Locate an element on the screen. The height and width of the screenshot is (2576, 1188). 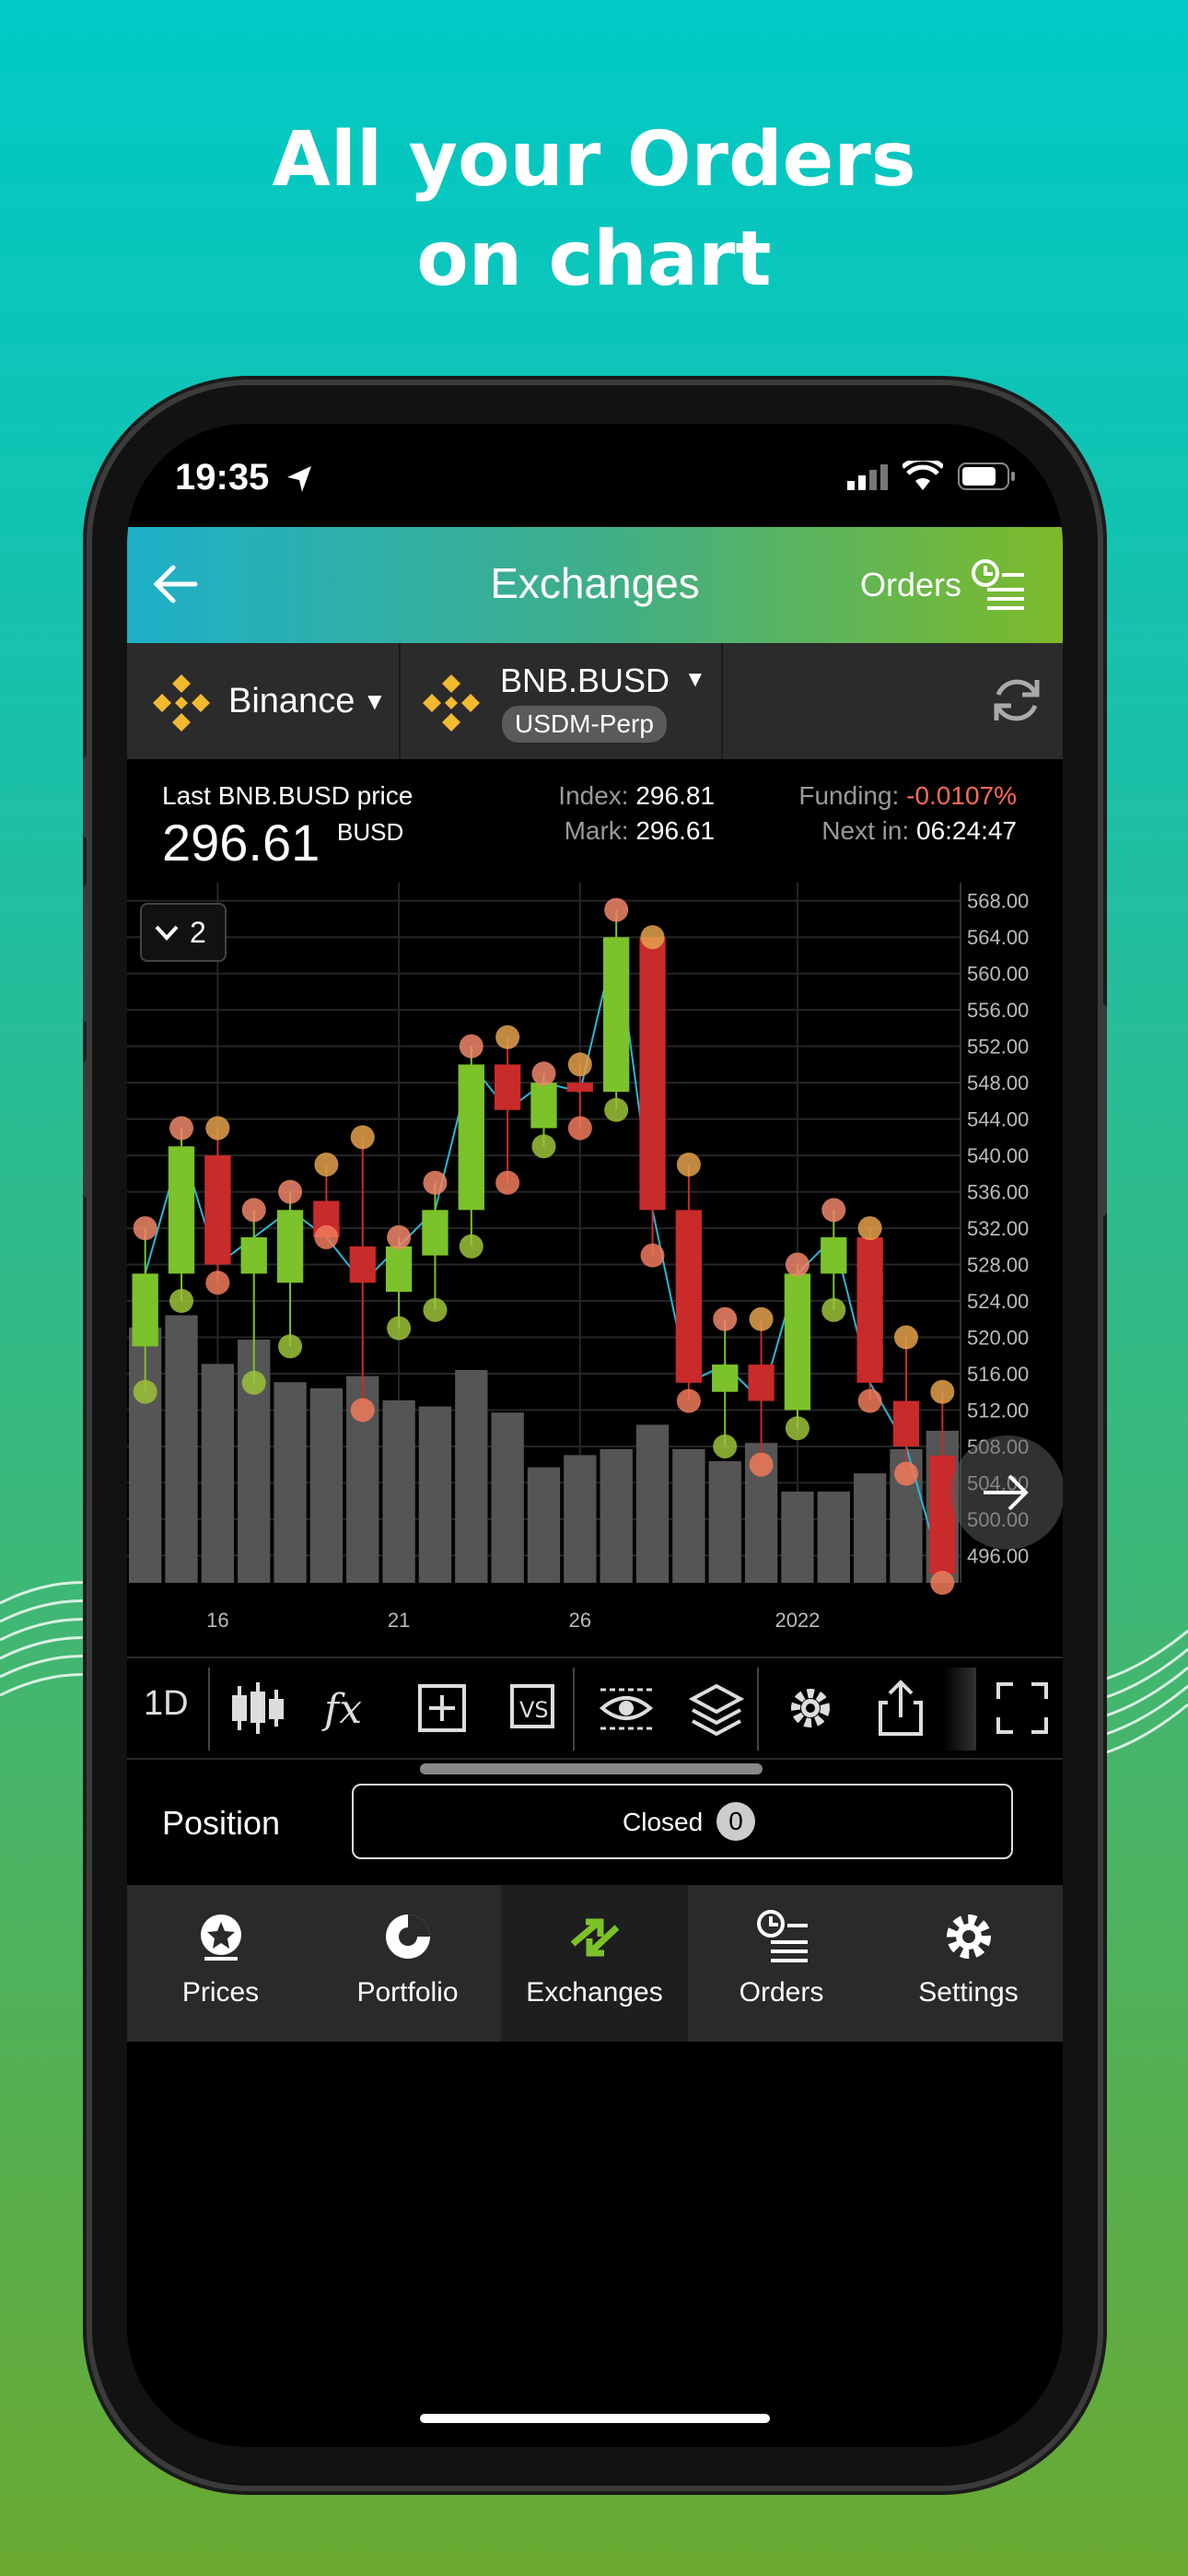
position-closed-button: Closed 0 is located at coordinates (682, 1821).